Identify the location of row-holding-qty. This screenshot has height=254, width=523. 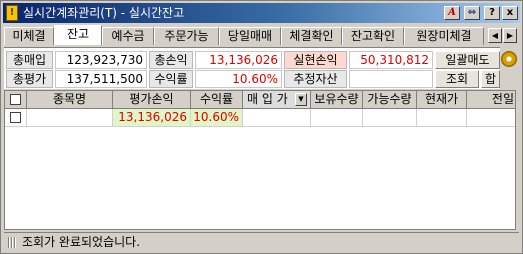
(337, 118).